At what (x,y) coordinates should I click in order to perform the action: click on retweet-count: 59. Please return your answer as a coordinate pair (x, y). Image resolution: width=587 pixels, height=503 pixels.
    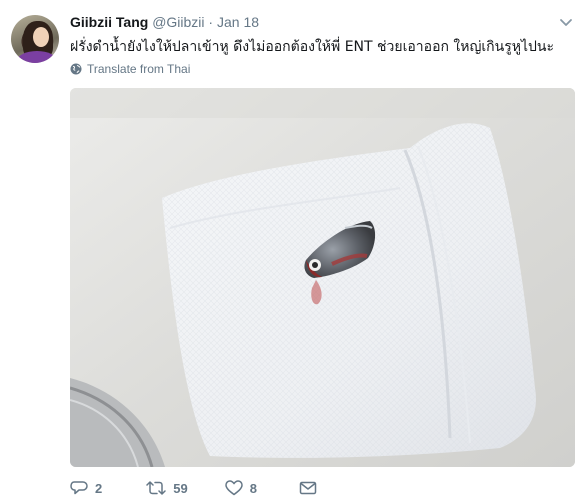
    Looking at the image, I should click on (180, 488).